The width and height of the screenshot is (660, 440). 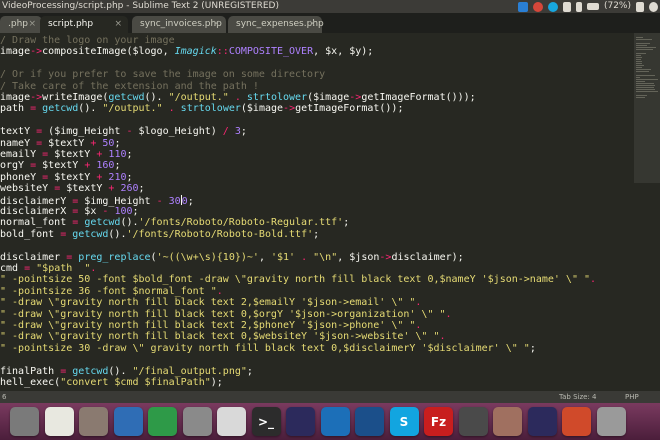 What do you see at coordinates (566, 6) in the screenshot?
I see `network-icon` at bounding box center [566, 6].